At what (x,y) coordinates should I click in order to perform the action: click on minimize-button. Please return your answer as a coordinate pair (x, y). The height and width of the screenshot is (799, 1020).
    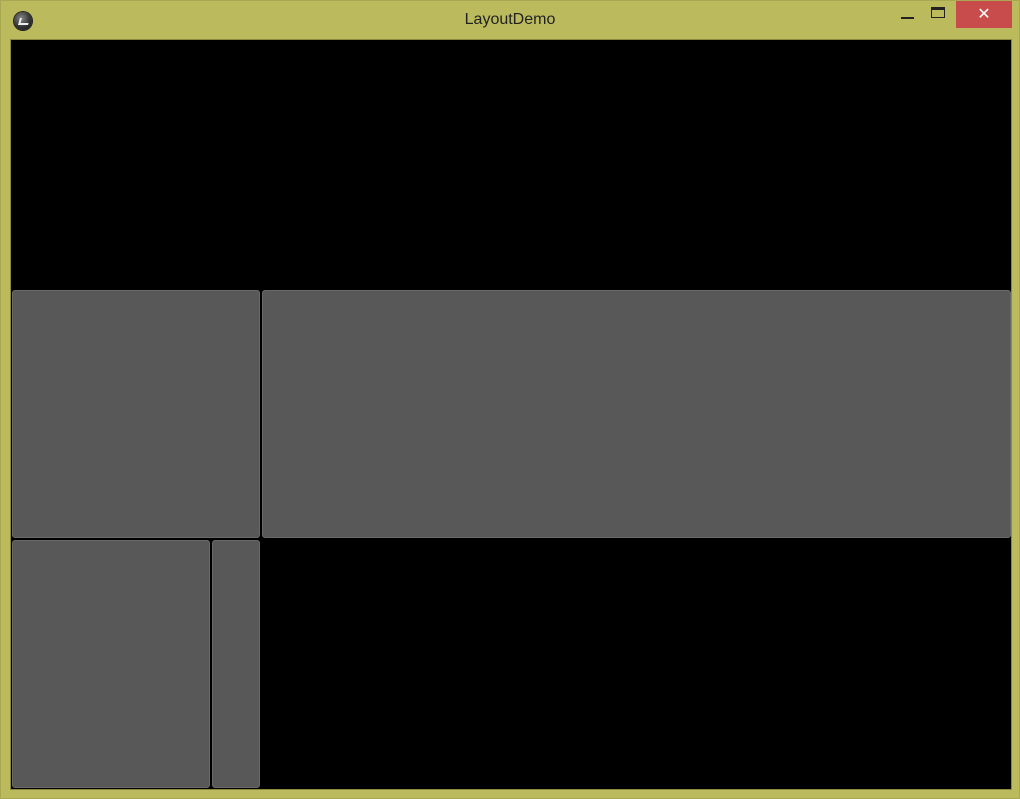
    Looking at the image, I should click on (907, 15).